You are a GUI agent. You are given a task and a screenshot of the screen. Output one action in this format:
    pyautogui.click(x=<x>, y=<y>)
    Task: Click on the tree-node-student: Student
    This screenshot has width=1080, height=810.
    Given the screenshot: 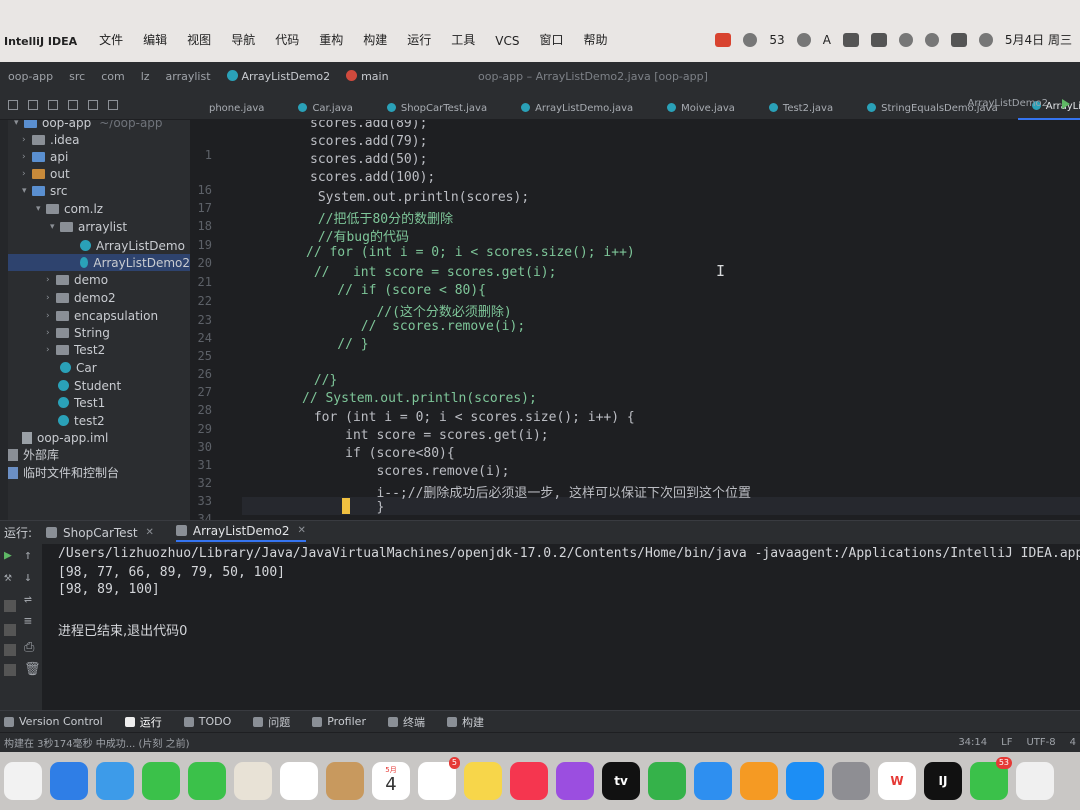 What is the action you would take?
    pyautogui.click(x=89, y=385)
    